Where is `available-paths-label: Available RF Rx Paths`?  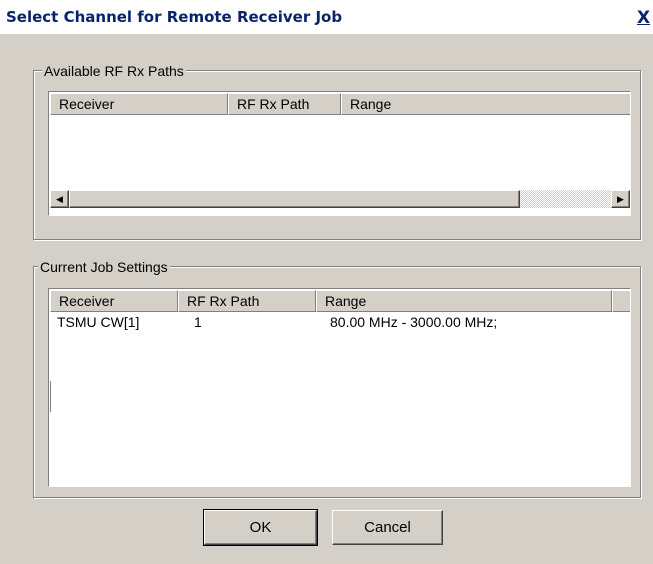
available-paths-label: Available RF Rx Paths is located at coordinates (114, 71).